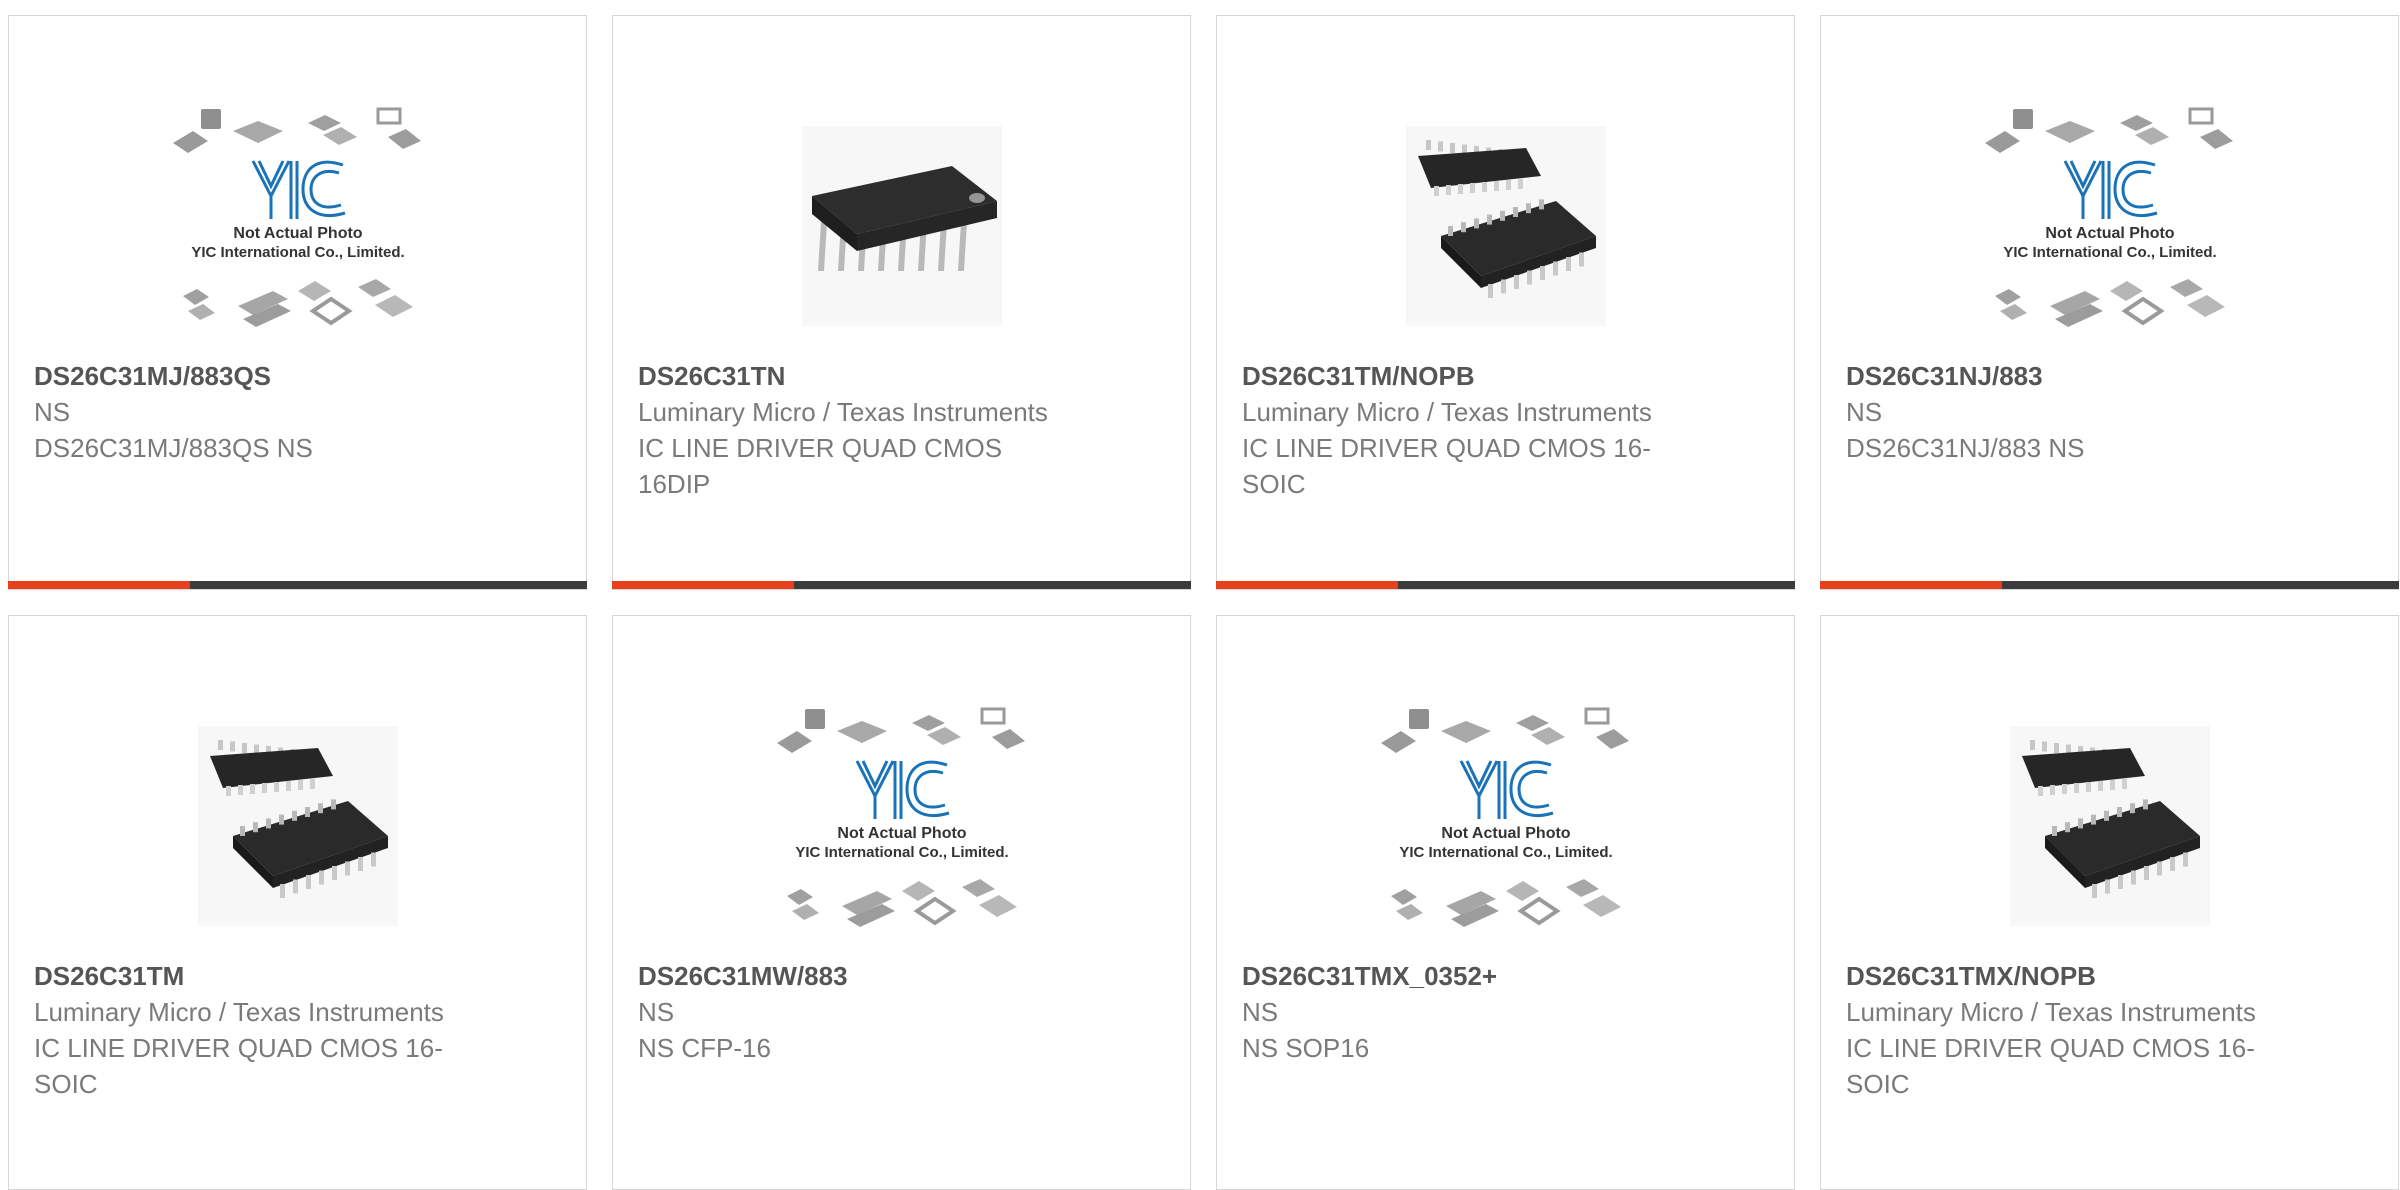  I want to click on product-info: DS26C31NJ/883 NS DS26C31NJ/883 NS, so click(2112, 412).